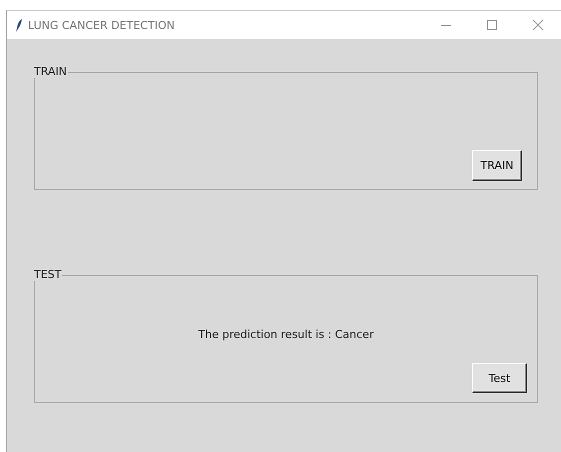 The image size is (561, 452). I want to click on frame-label: TRAIN, so click(50, 72).